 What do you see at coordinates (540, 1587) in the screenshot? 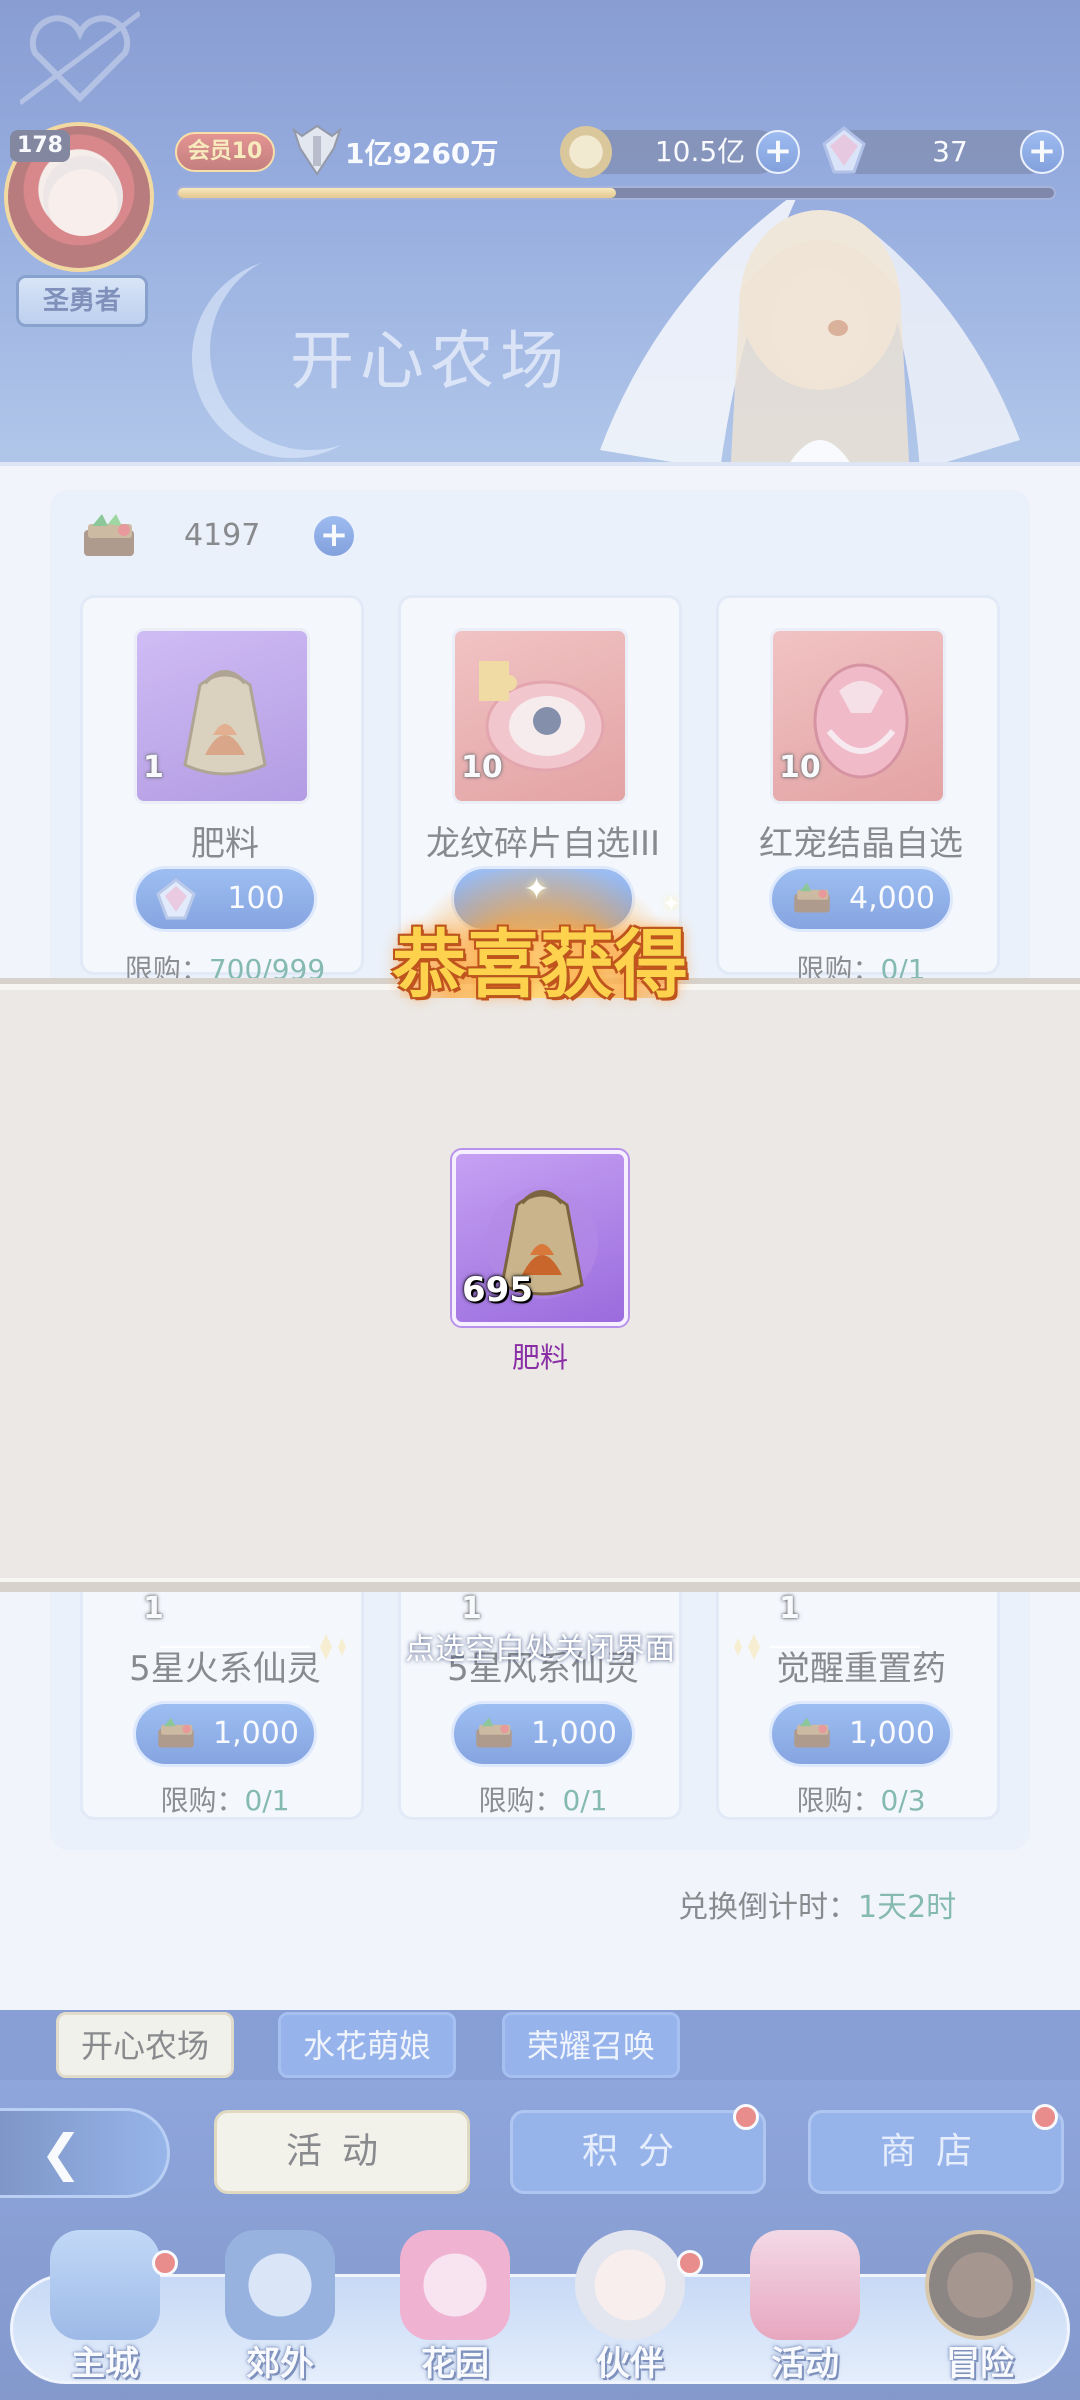
I see `popup-edge` at bounding box center [540, 1587].